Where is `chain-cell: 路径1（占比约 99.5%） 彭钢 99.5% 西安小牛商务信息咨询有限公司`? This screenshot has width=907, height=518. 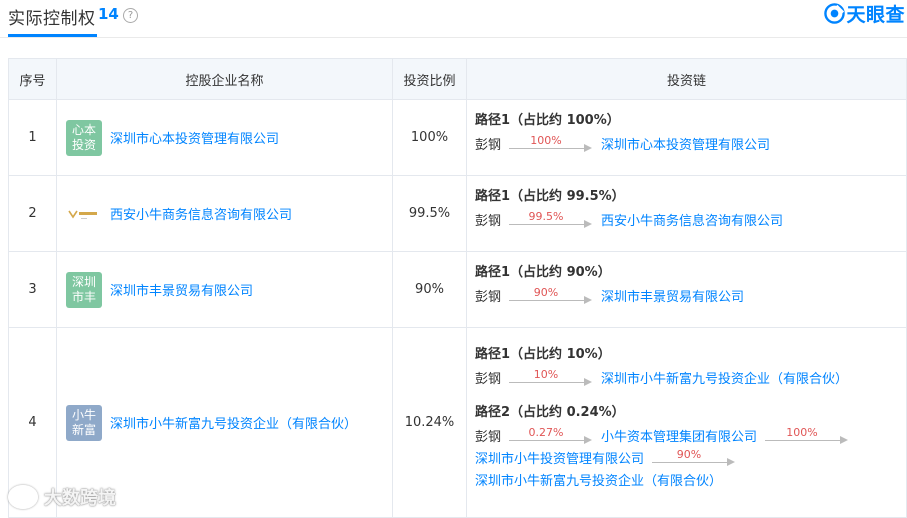
chain-cell: 路径1（占比约 99.5%） 彭钢 99.5% 西安小牛商务信息咨询有限公司 is located at coordinates (686, 213).